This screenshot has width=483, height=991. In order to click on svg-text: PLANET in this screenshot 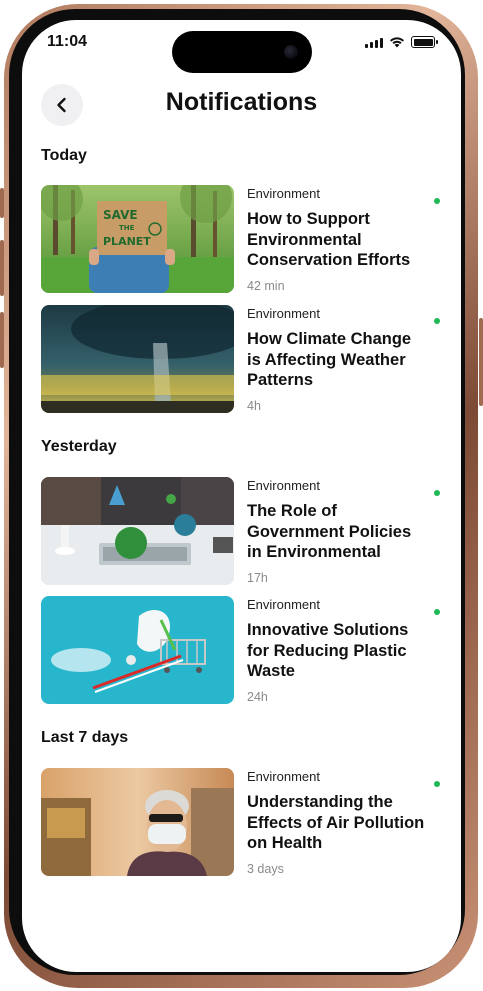, I will do `click(127, 241)`.